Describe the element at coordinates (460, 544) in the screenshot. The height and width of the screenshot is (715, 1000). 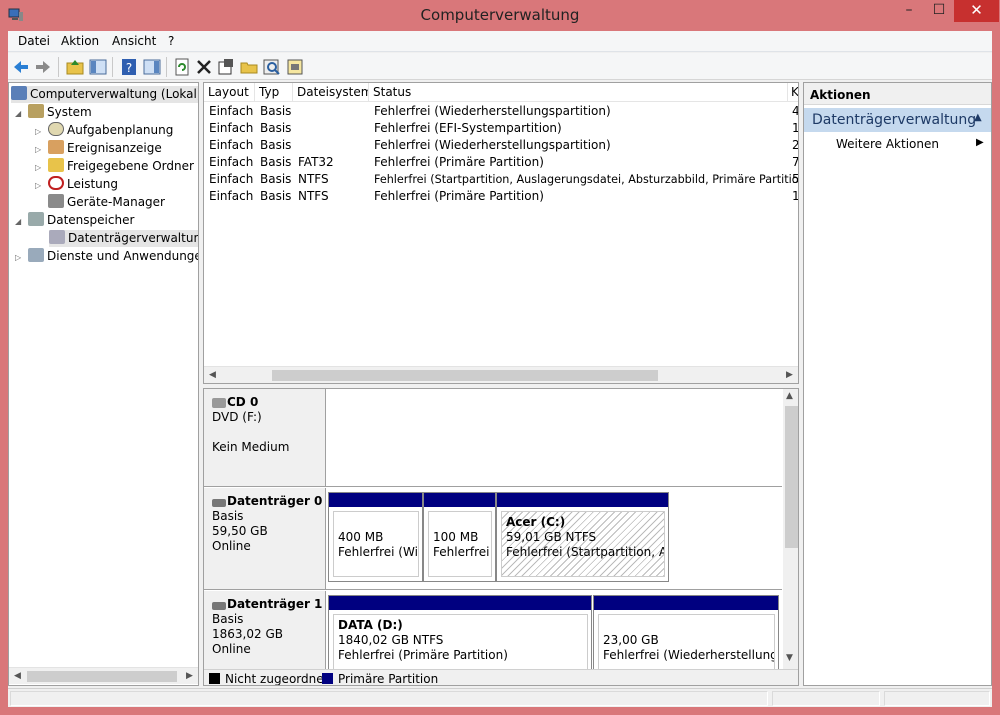
I see `partition-body: 100 MB Fehlerfrei (` at that location.